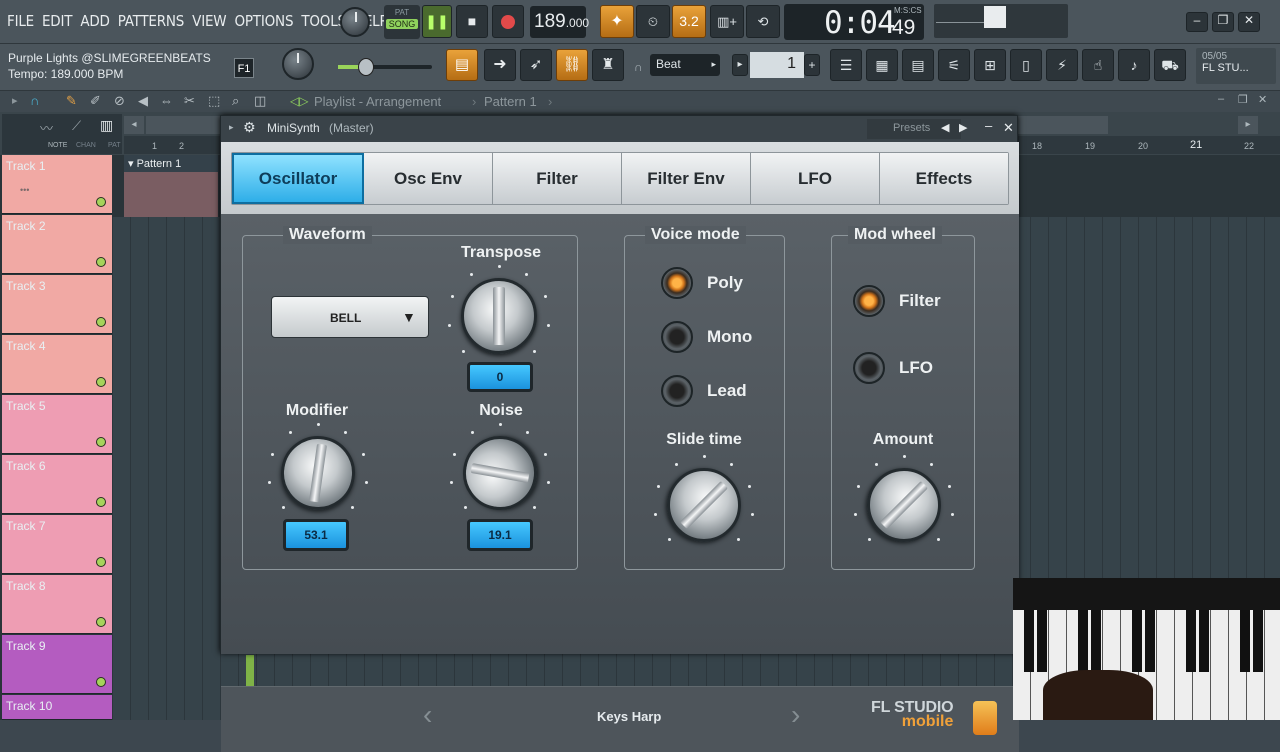 The image size is (1280, 752). What do you see at coordinates (57, 145) in the screenshot?
I see `toolbar-note: NOTE` at bounding box center [57, 145].